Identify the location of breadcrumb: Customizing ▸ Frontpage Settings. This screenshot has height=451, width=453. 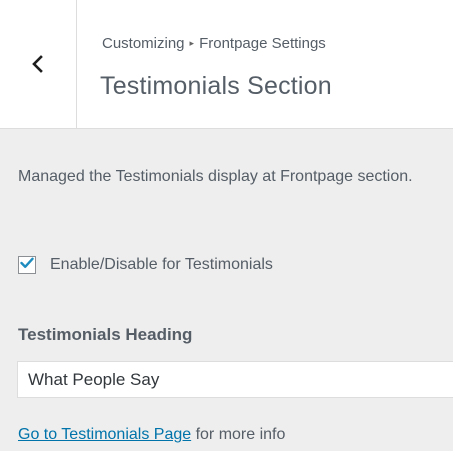
(214, 43).